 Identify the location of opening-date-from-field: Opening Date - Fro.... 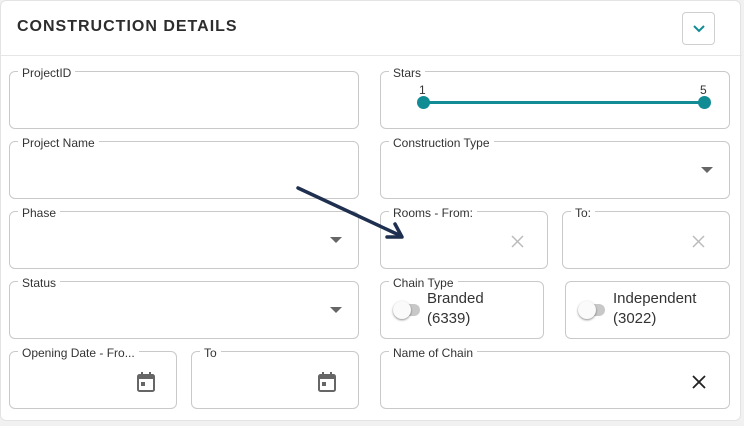
(93, 377).